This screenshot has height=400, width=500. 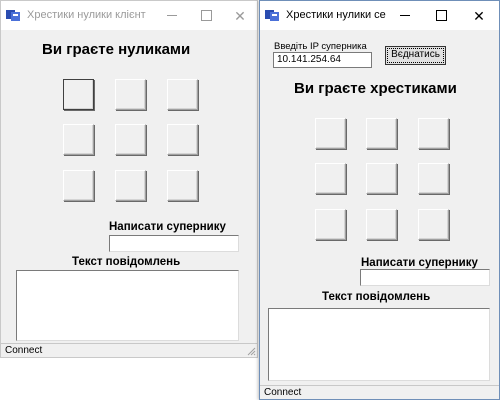 I want to click on server-messages-label: Текст повідомлень, so click(x=376, y=297).